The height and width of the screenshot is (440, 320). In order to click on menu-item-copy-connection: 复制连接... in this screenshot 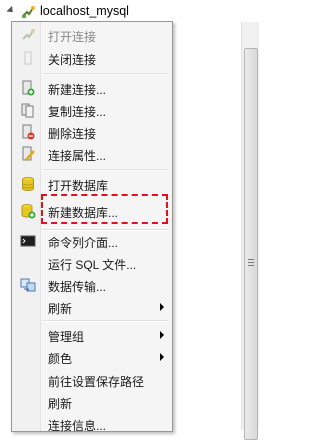, I will do `click(92, 110)`.